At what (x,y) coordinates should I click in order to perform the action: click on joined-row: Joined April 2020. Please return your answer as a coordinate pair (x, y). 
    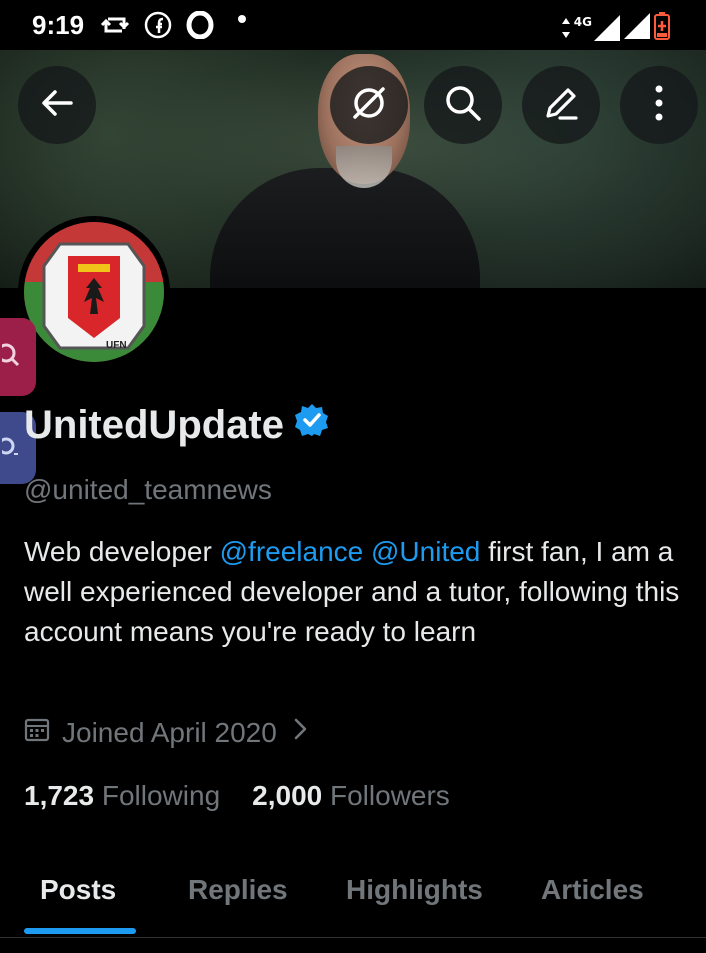
    Looking at the image, I should click on (167, 732).